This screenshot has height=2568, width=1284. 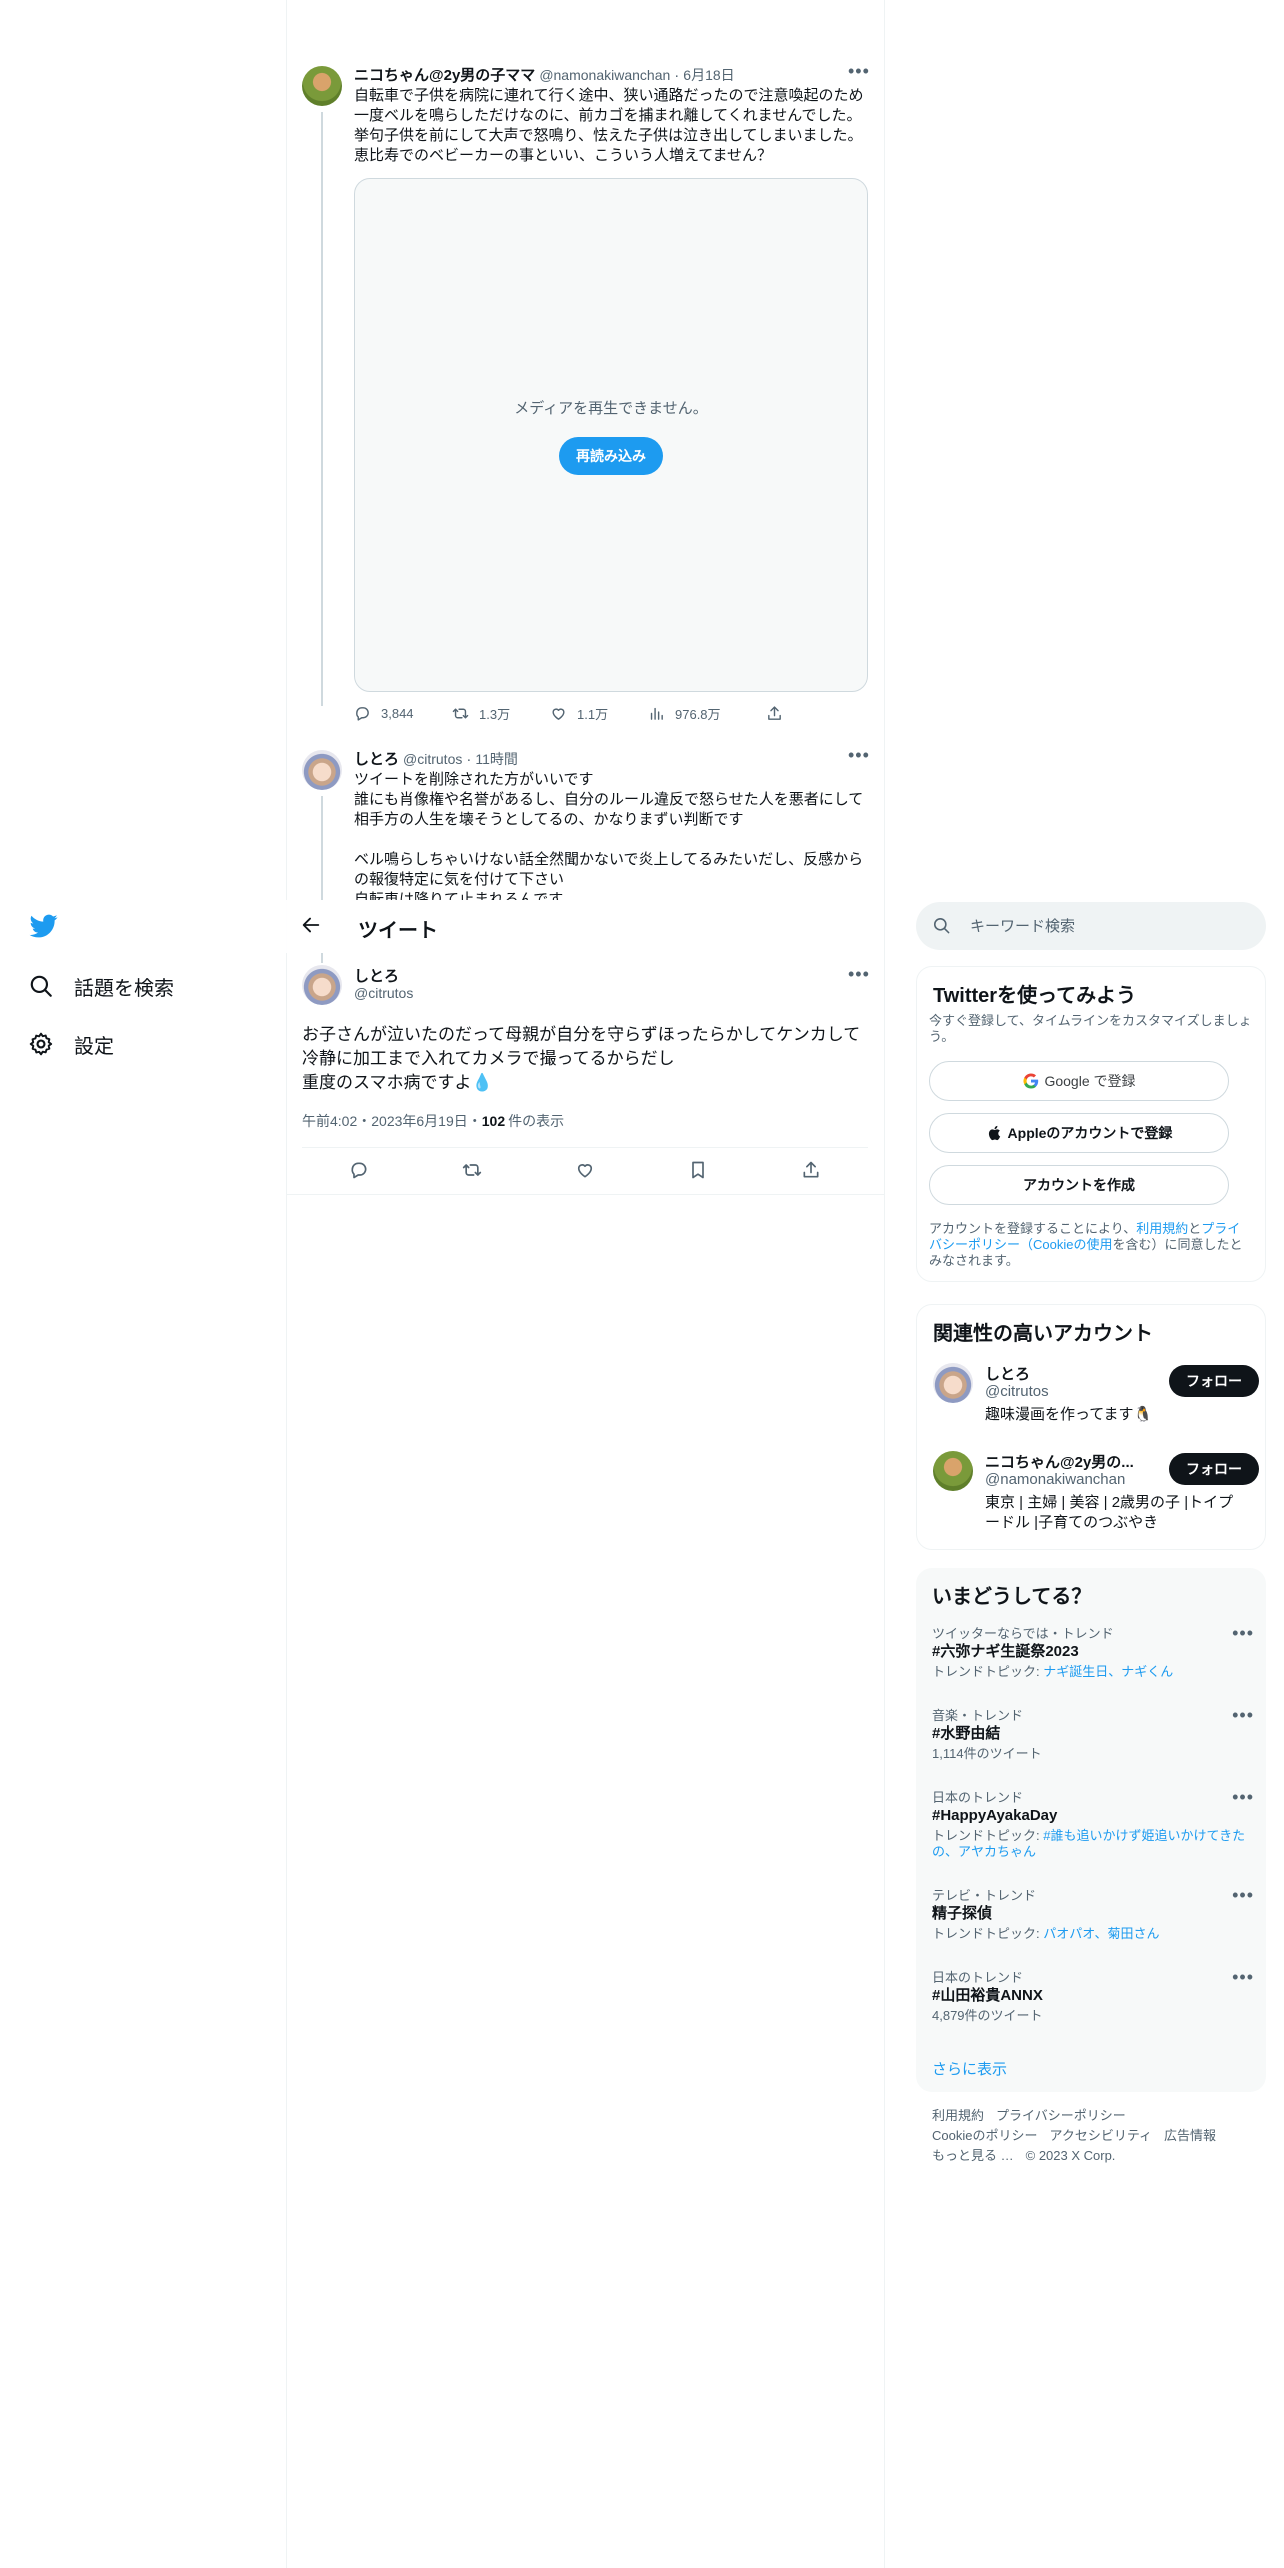 What do you see at coordinates (392, 1121) in the screenshot?
I see `tweet-timestamp: 午前4:02・2023年6月19日・` at bounding box center [392, 1121].